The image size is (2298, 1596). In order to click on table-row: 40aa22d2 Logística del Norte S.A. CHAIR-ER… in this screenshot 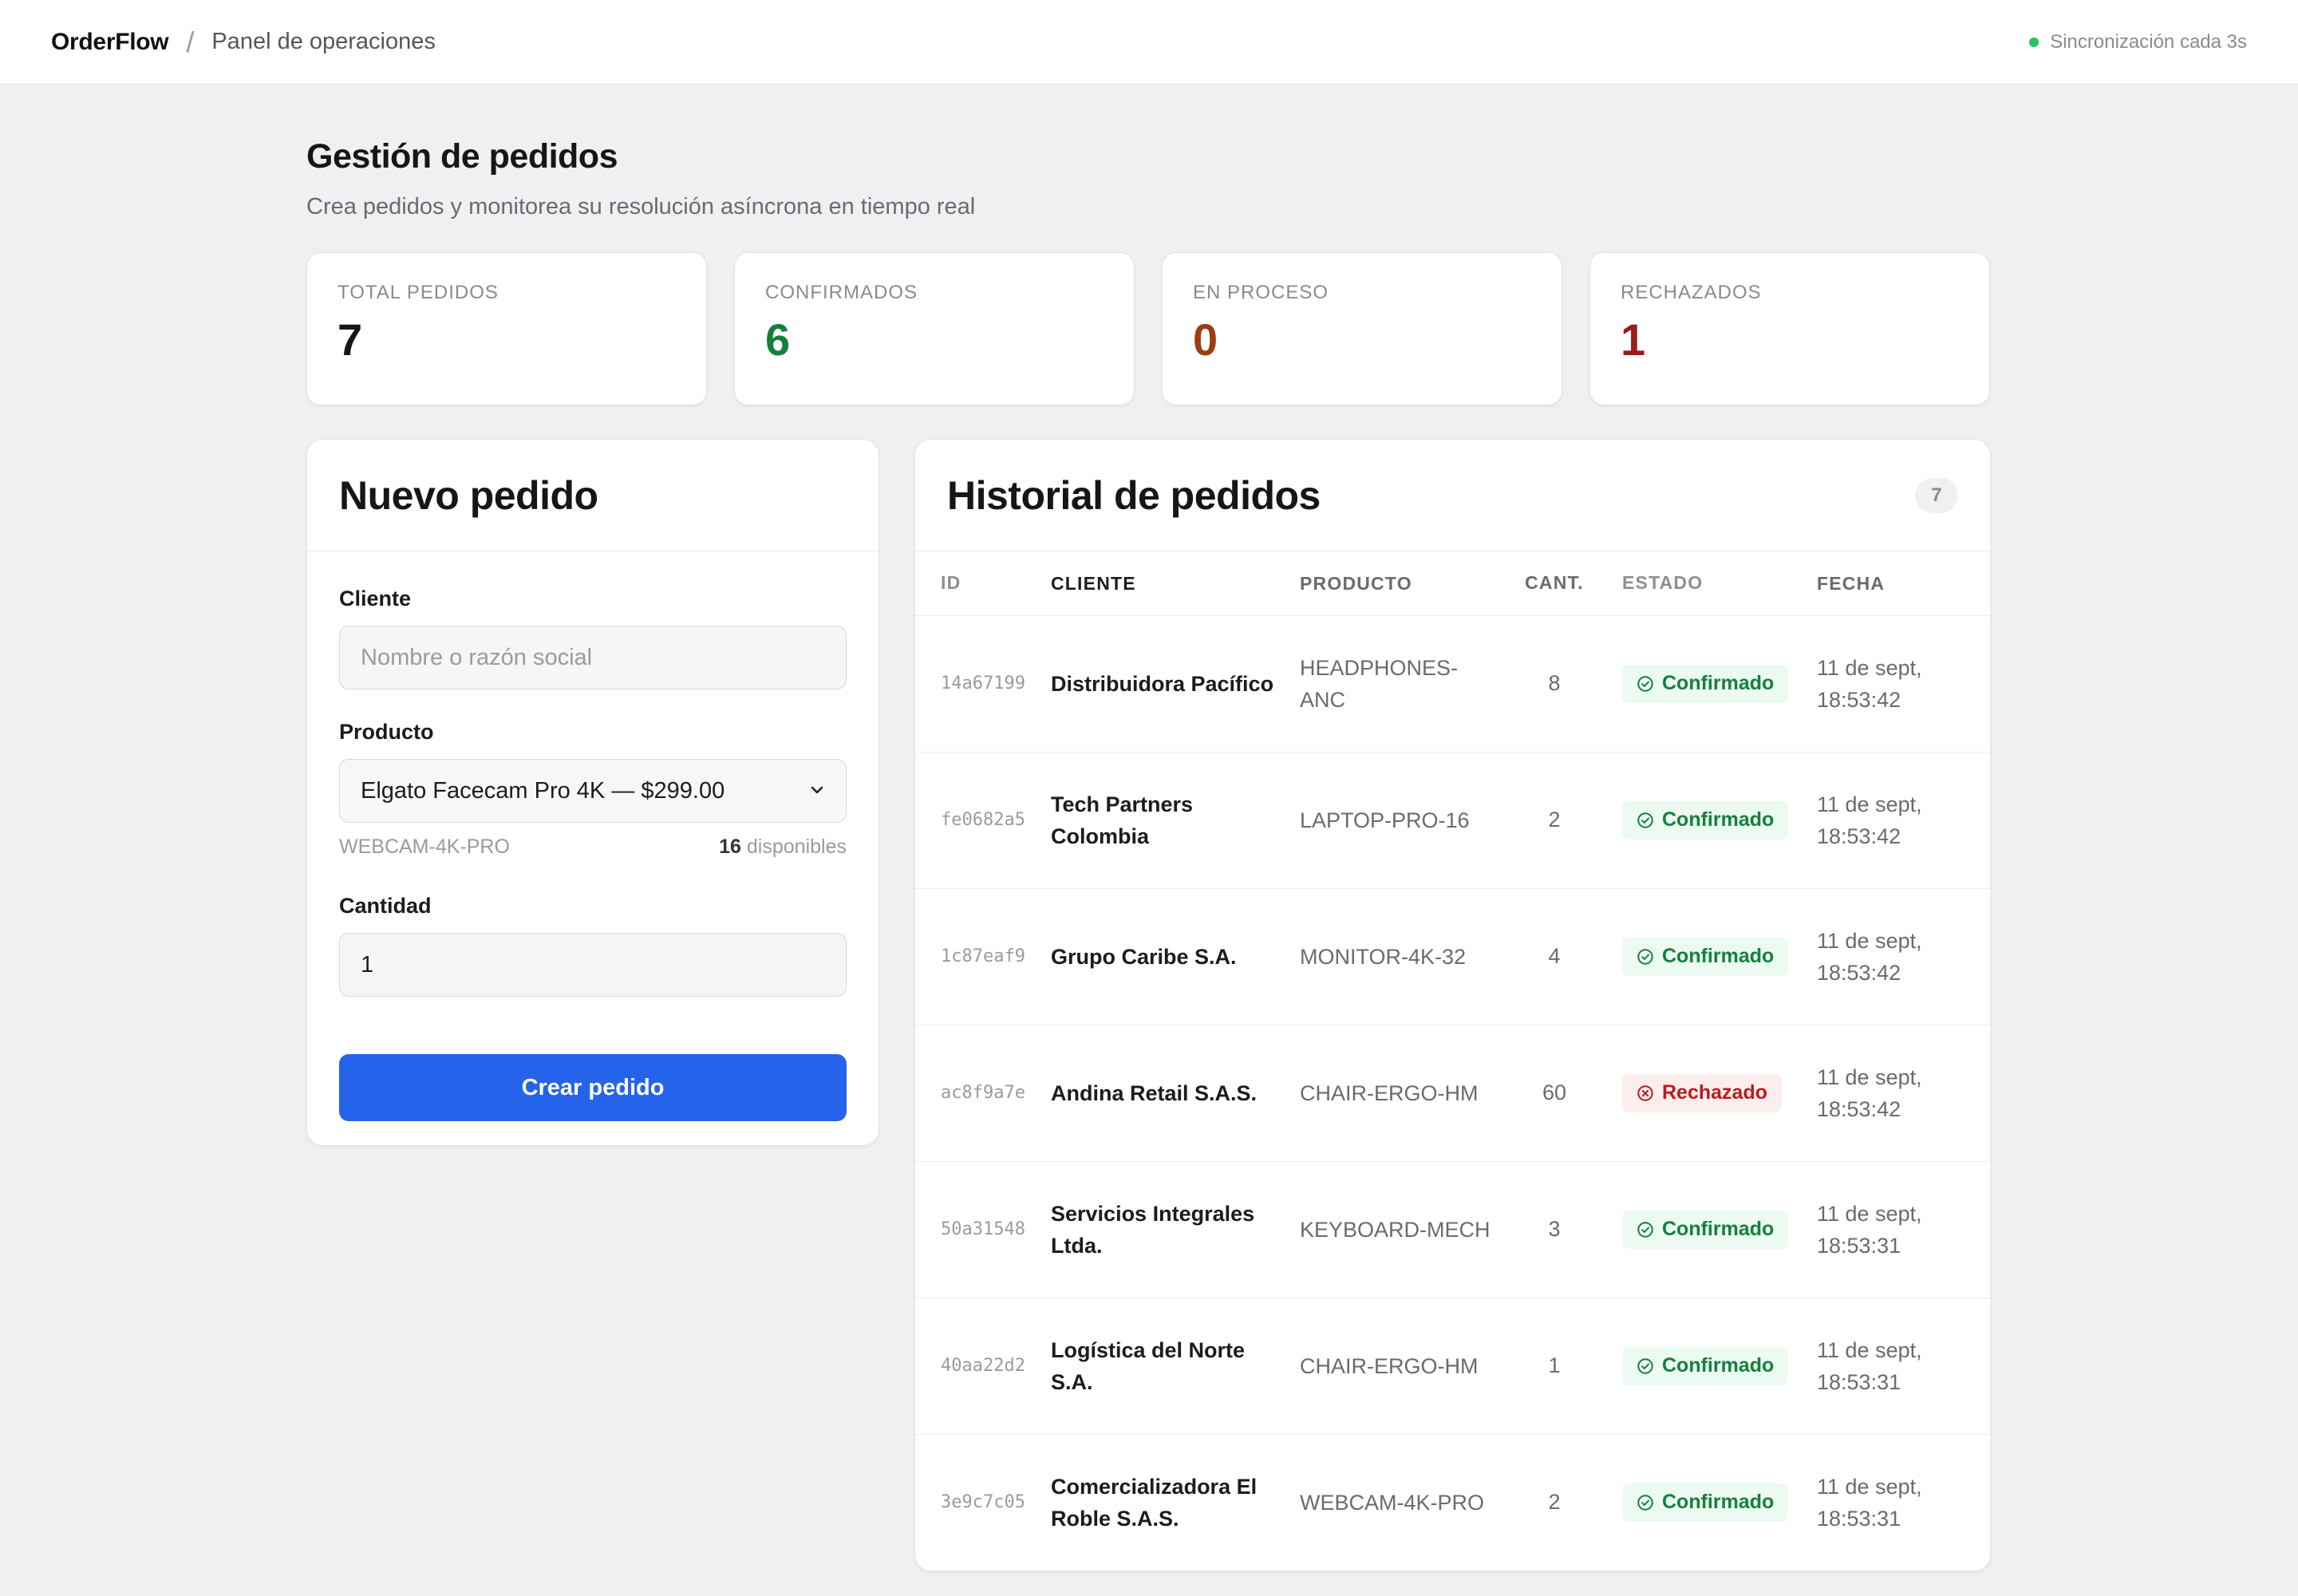, I will do `click(1453, 1366)`.